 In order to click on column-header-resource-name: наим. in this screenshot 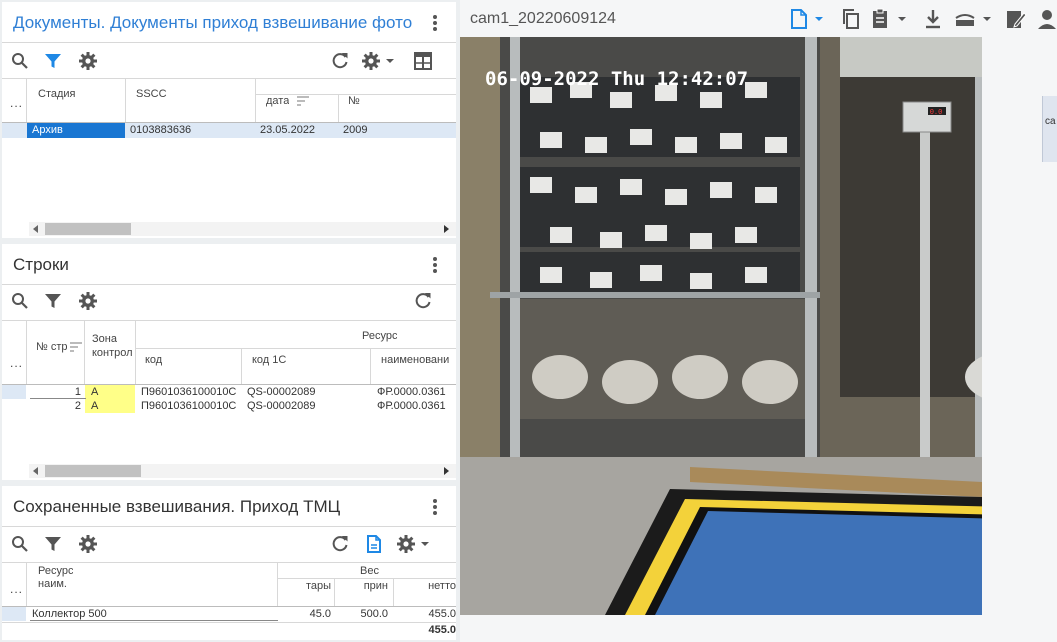, I will do `click(52, 584)`.